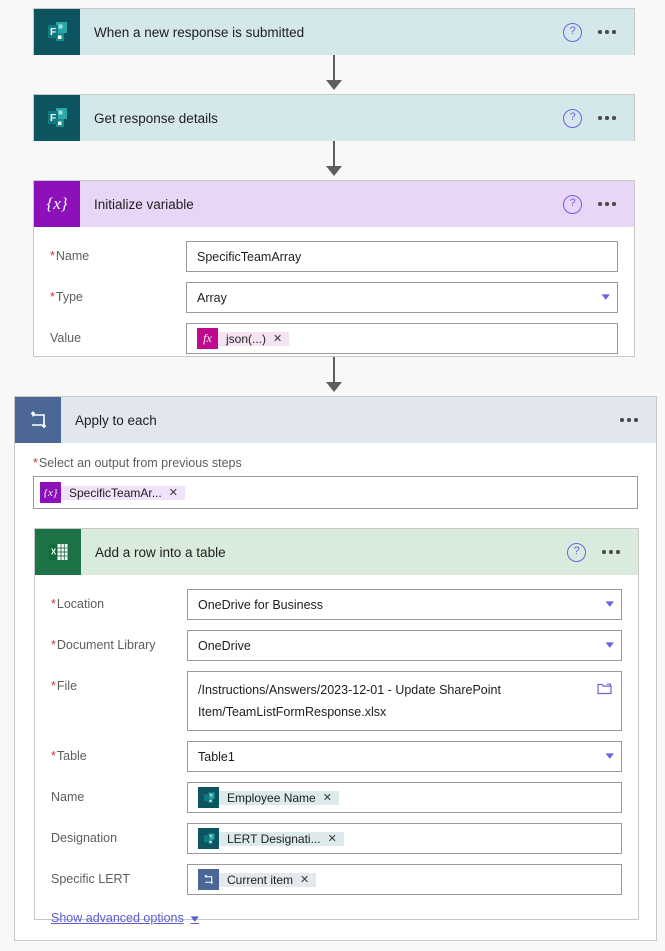 This screenshot has height=951, width=665. I want to click on token-body: LERT Designati... ✕, so click(281, 838).